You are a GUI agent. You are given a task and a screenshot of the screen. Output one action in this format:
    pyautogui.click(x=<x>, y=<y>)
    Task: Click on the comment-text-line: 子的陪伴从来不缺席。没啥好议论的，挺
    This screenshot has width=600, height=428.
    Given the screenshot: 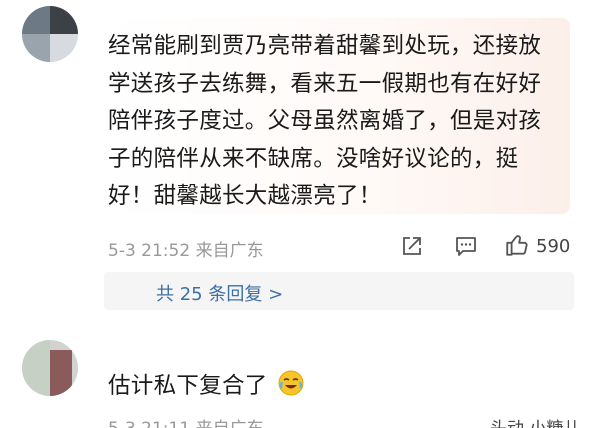 What is the action you would take?
    pyautogui.click(x=313, y=158)
    